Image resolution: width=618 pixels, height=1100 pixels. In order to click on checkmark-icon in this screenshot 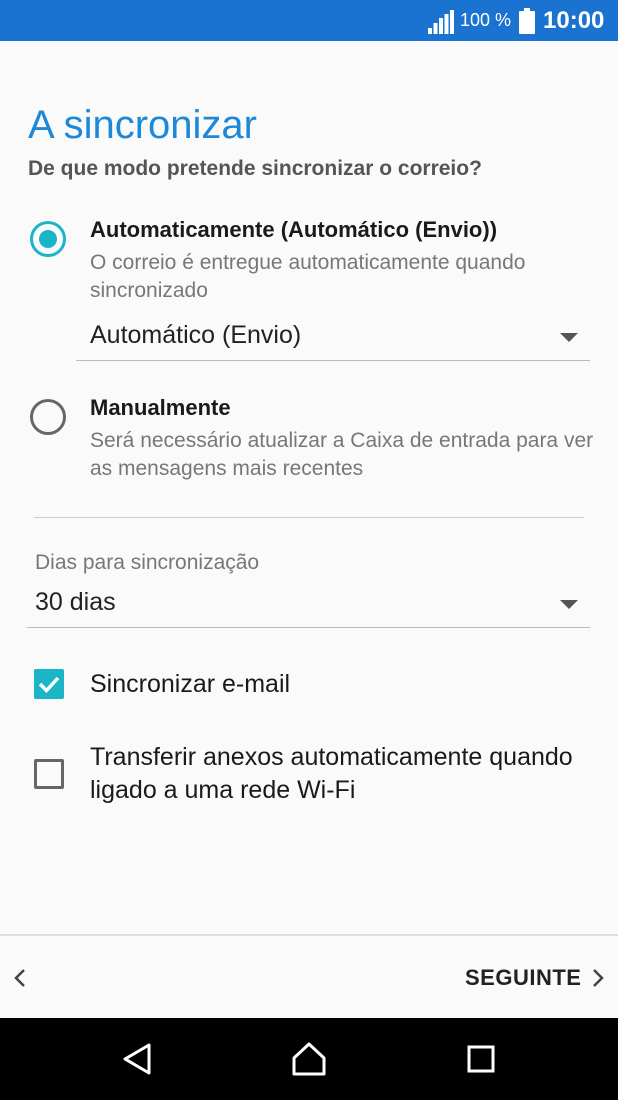, I will do `click(49, 685)`.